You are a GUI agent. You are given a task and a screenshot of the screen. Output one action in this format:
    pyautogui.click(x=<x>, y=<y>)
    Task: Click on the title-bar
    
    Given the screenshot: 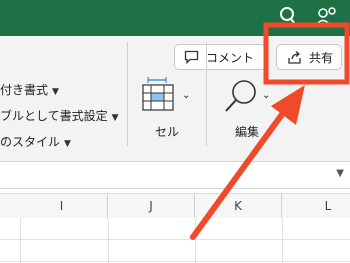 What is the action you would take?
    pyautogui.click(x=175, y=18)
    